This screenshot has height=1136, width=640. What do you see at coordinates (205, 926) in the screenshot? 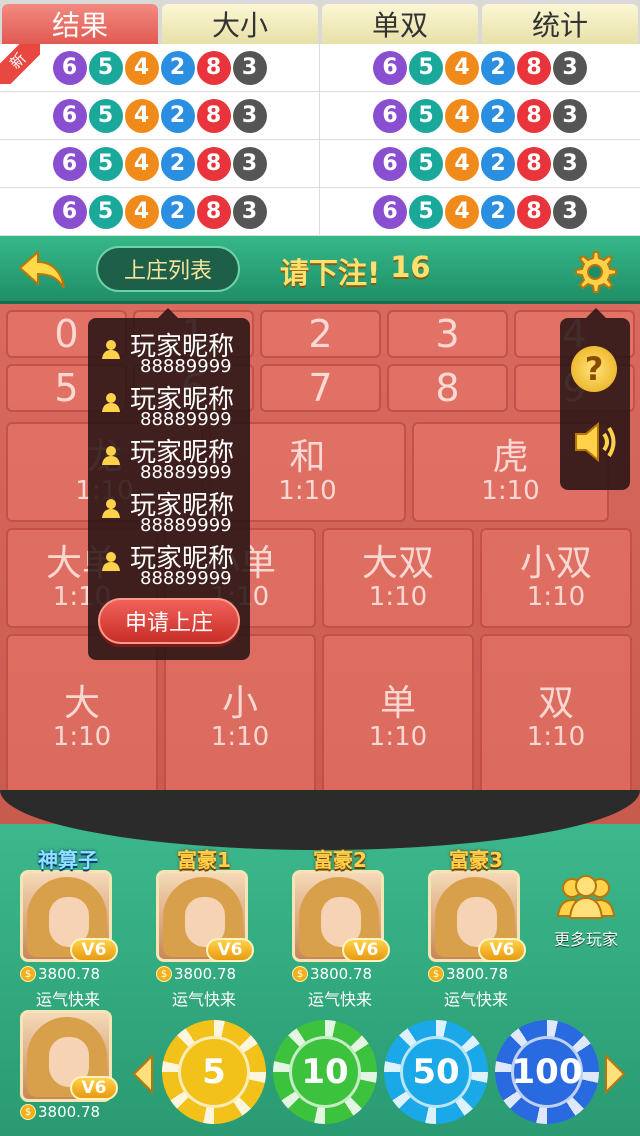
I see `player-seat-2: 富豪1 V6 $3800.78 运气快来` at bounding box center [205, 926].